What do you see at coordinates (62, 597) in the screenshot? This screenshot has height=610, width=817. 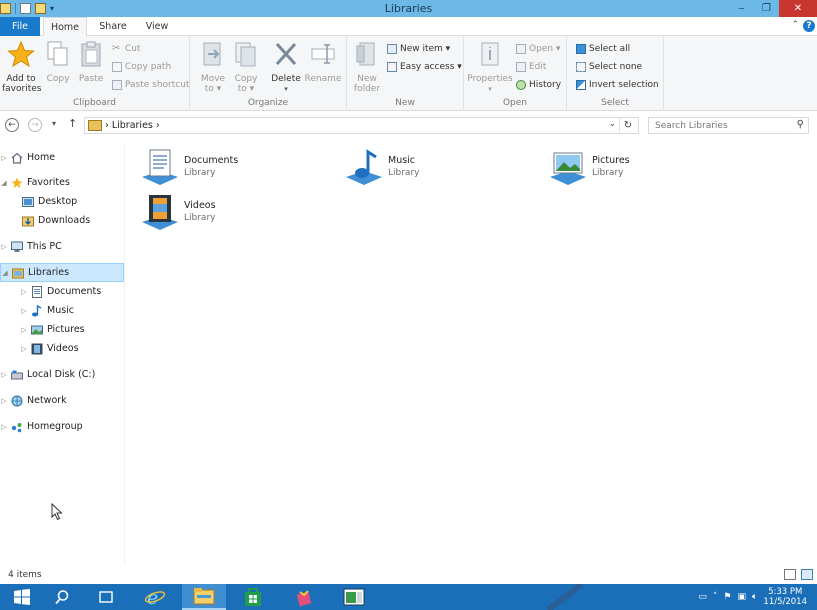 I see `search-taskbar-button` at bounding box center [62, 597].